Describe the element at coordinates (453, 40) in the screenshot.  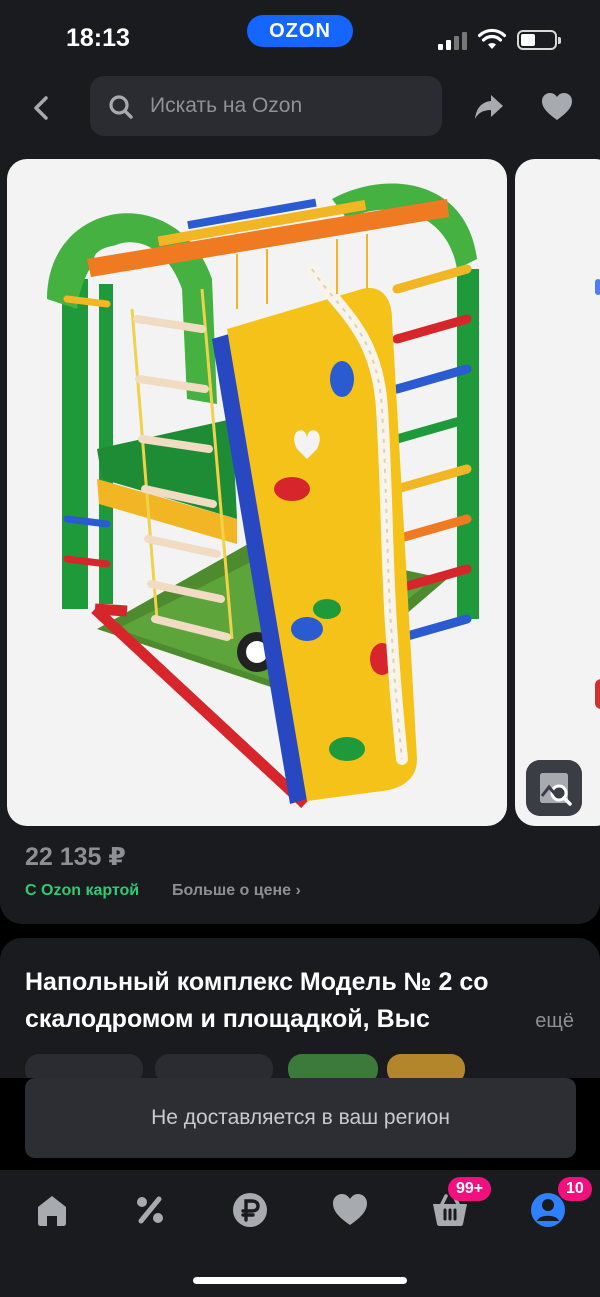
I see `cellular-signal-icon` at that location.